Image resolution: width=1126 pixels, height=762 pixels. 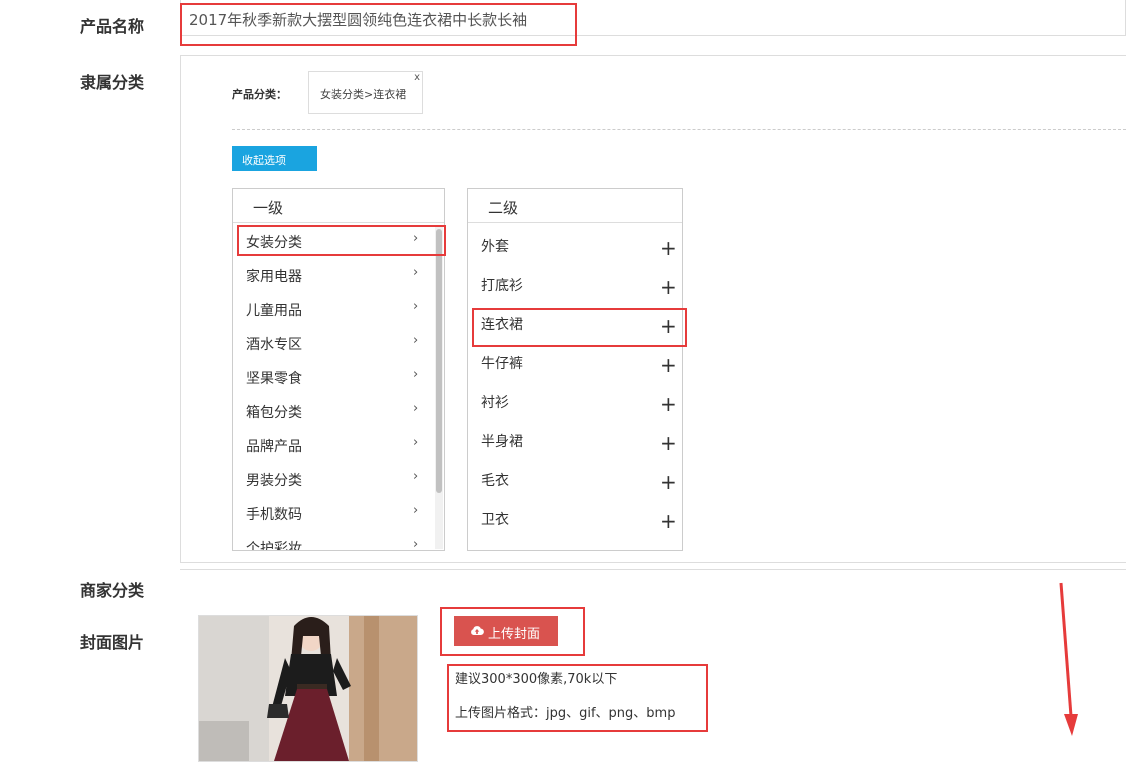 What do you see at coordinates (274, 345) in the screenshot?
I see `level1-item-label: 酒水专区` at bounding box center [274, 345].